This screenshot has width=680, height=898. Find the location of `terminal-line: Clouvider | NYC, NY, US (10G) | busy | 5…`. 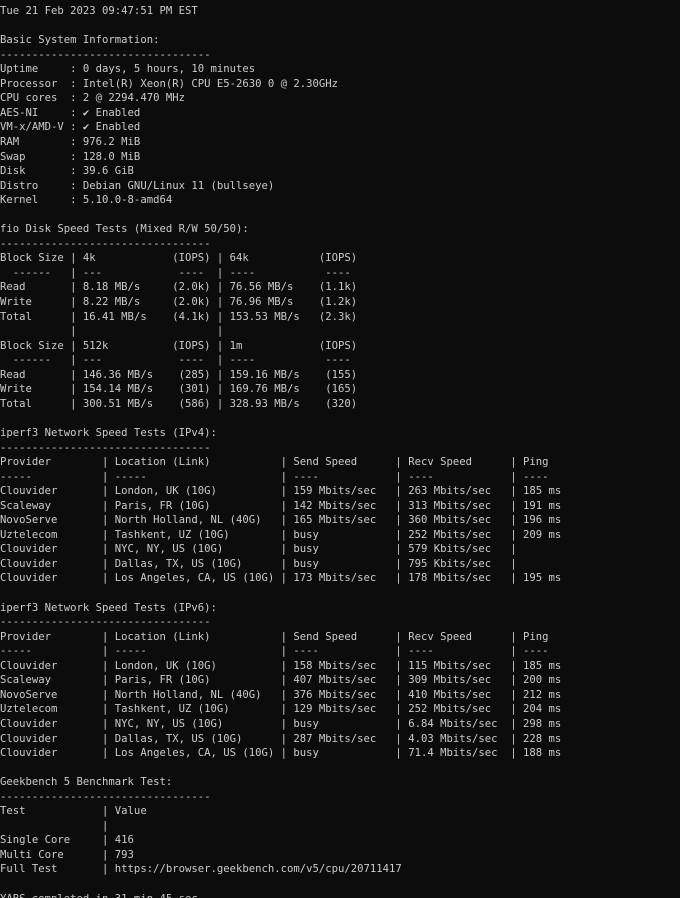

terminal-line: Clouvider | NYC, NY, US (10G) | busy | 5… is located at coordinates (258, 549).